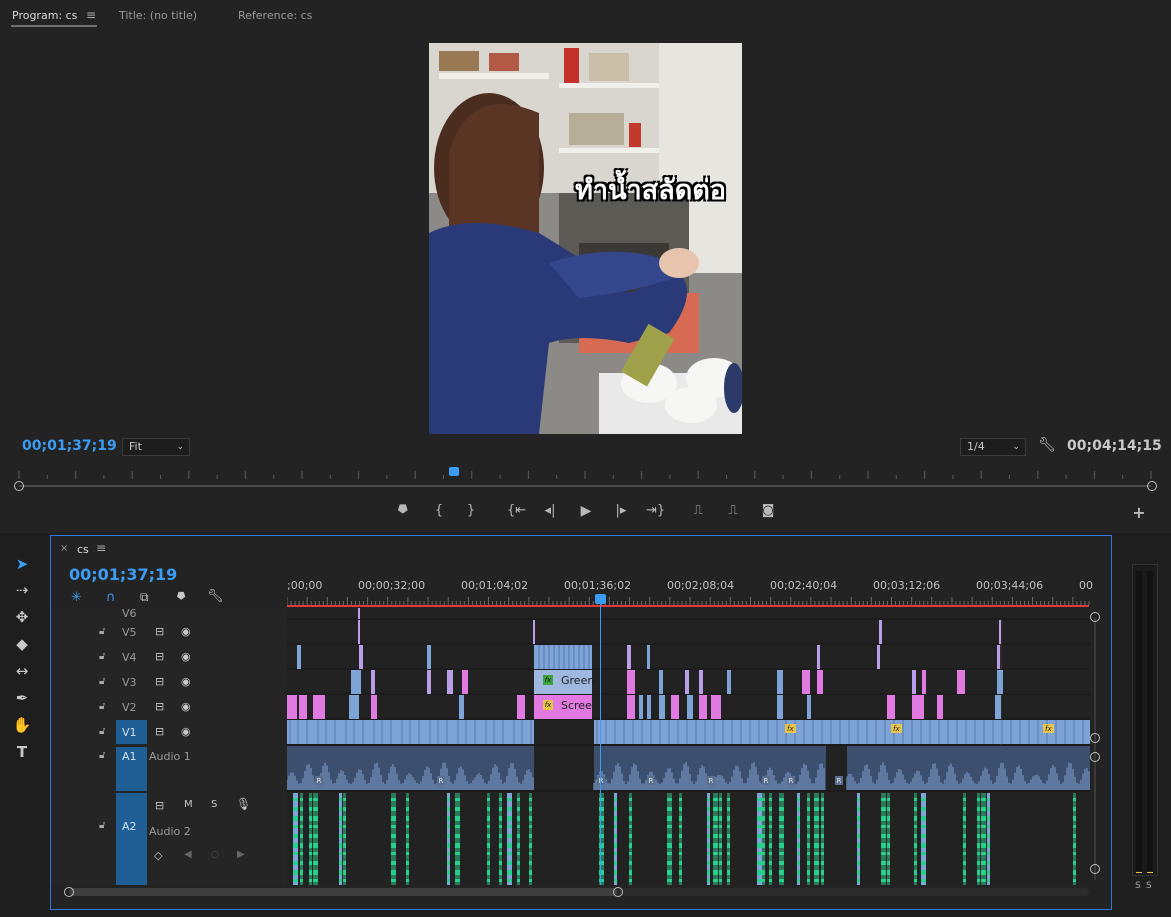  What do you see at coordinates (1095, 748) in the screenshot?
I see `timeline-vertical-scrollbar` at bounding box center [1095, 748].